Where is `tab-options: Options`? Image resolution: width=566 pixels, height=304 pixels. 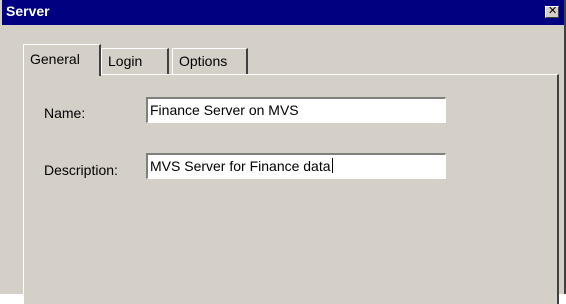 tab-options: Options is located at coordinates (210, 61).